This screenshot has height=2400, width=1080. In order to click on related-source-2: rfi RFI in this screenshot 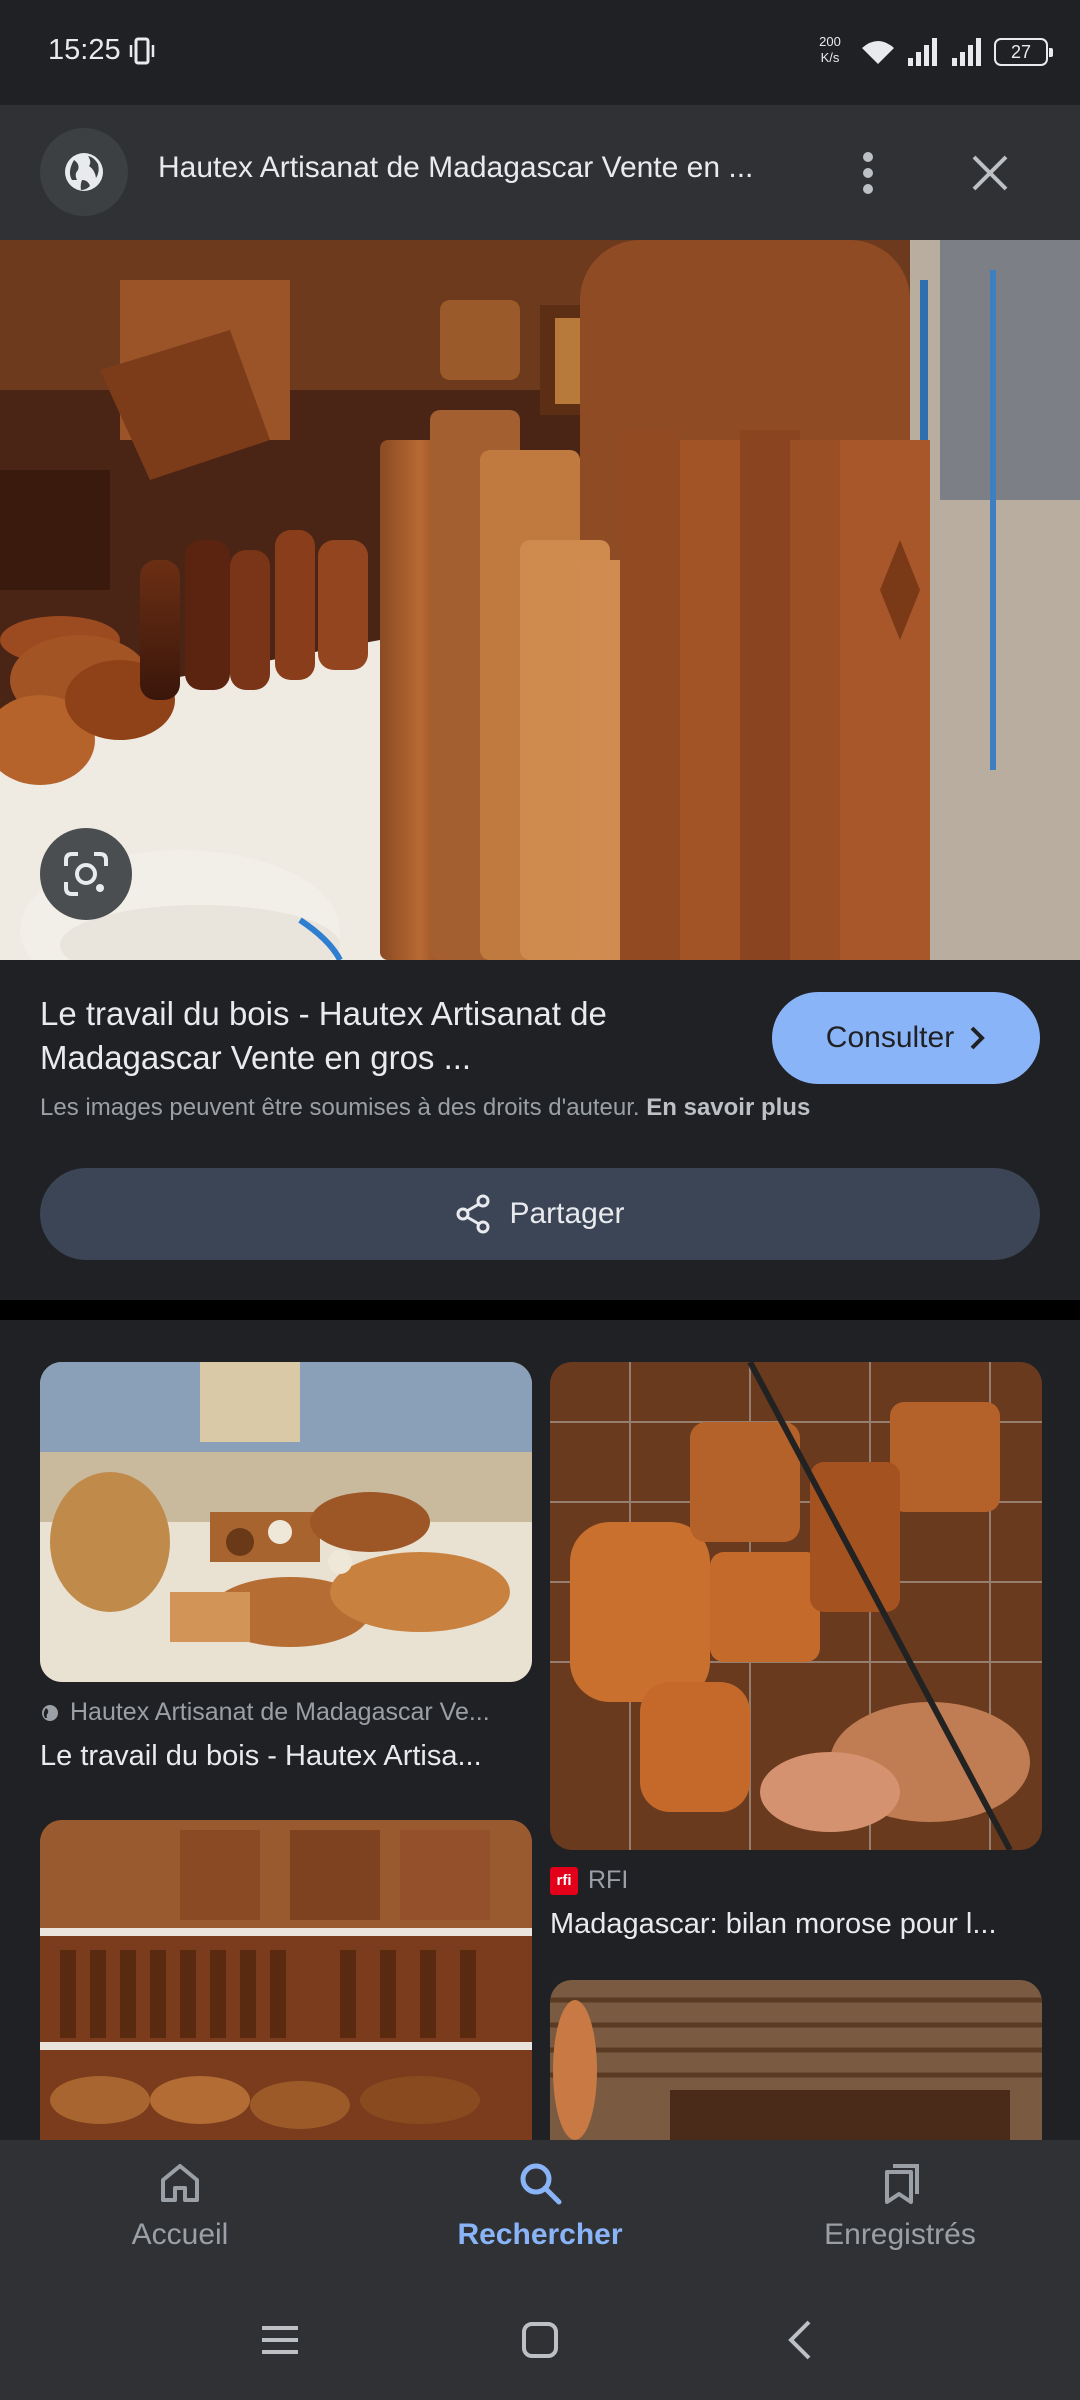, I will do `click(589, 1880)`.